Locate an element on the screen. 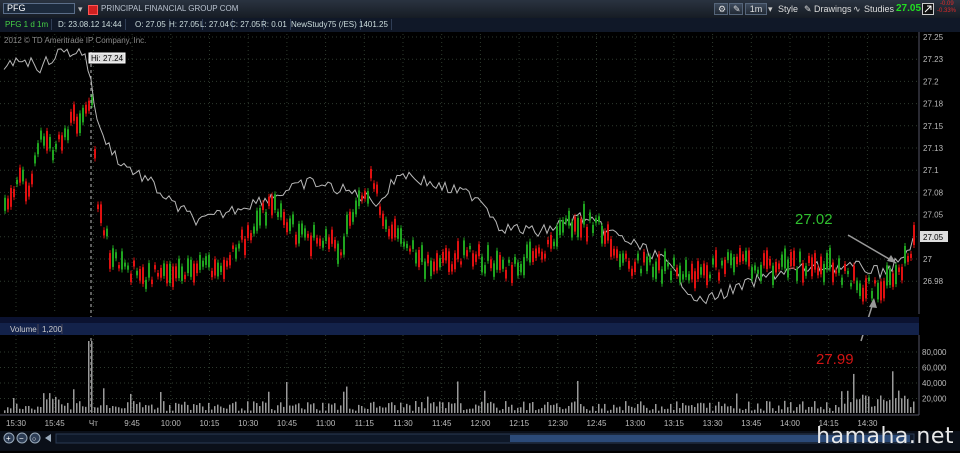 Image resolution: width=960 pixels, height=453 pixels. zoom-in-icon: + is located at coordinates (9, 438).